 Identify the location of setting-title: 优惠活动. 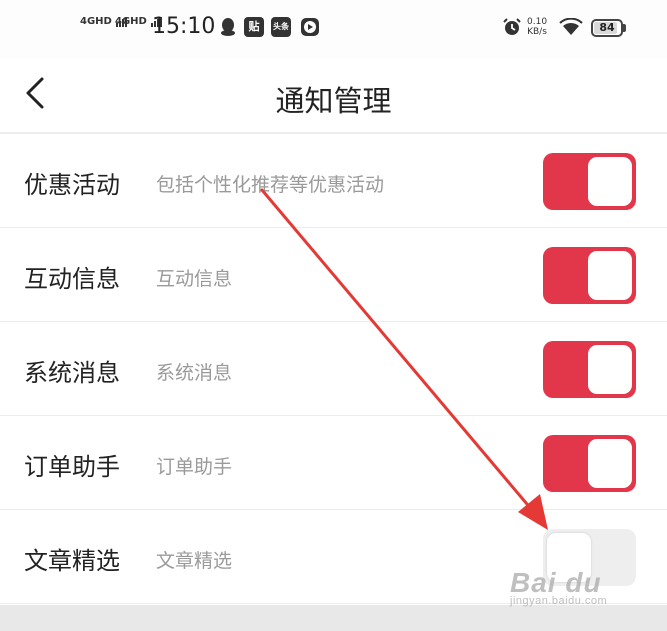
(72, 185).